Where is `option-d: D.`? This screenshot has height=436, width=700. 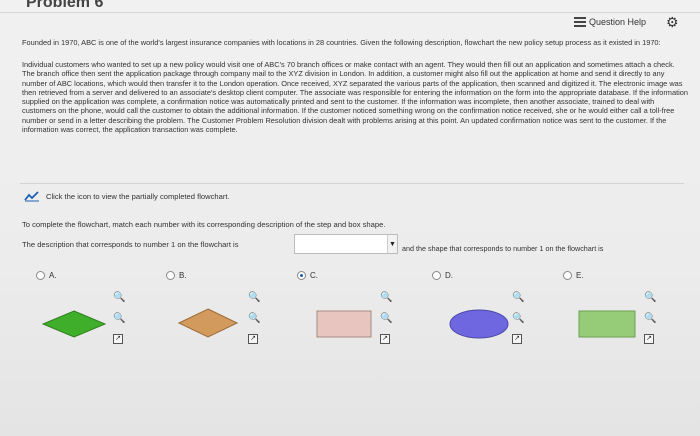 option-d: D. is located at coordinates (442, 275).